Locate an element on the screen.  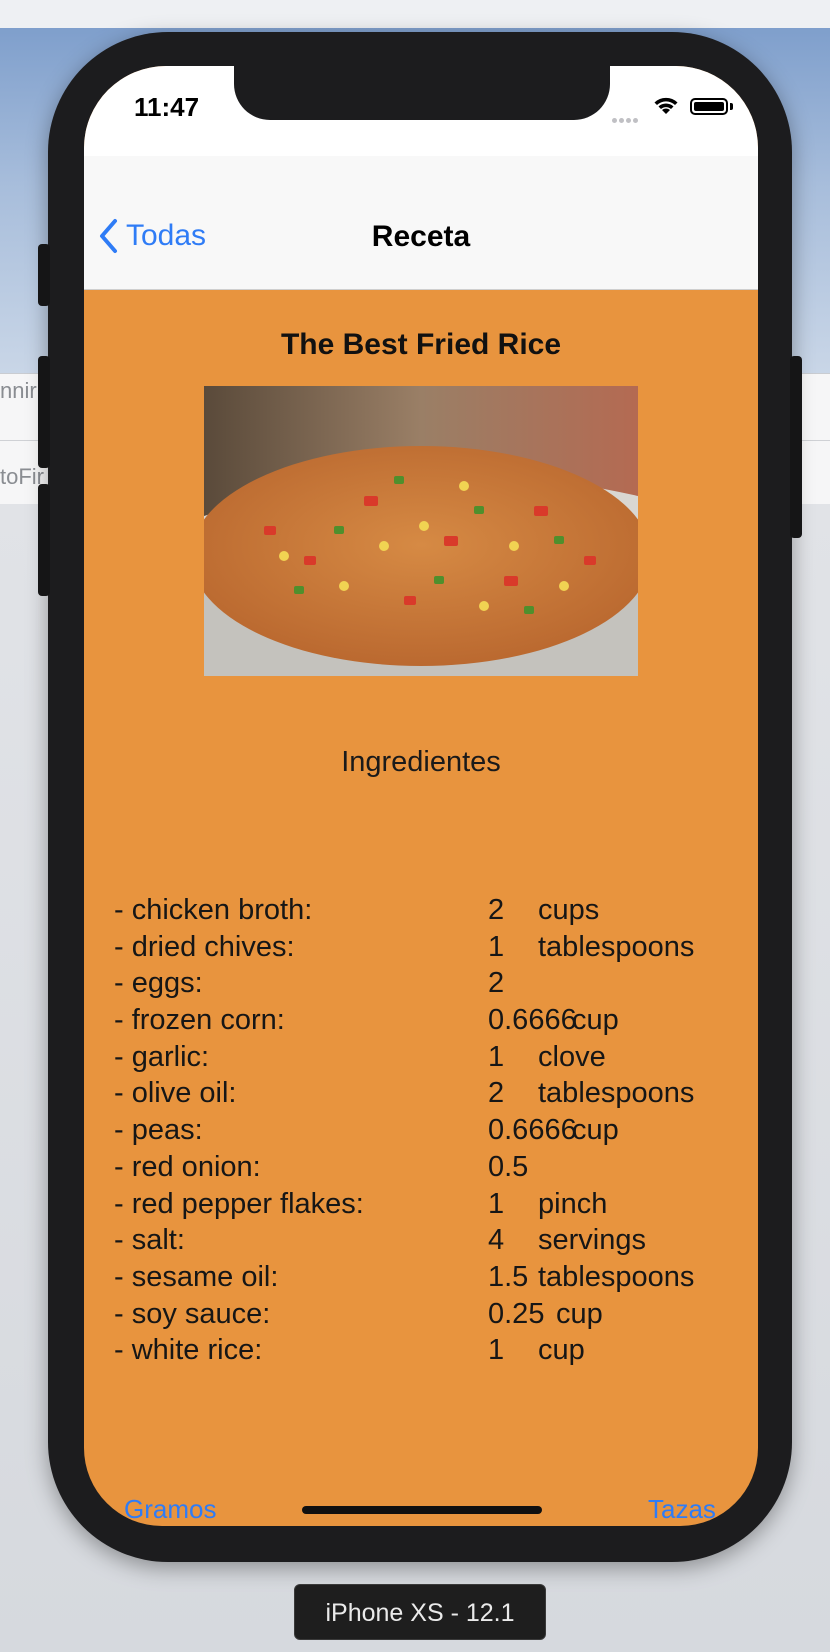
ingredient-name: - eggs: is located at coordinates (158, 983).